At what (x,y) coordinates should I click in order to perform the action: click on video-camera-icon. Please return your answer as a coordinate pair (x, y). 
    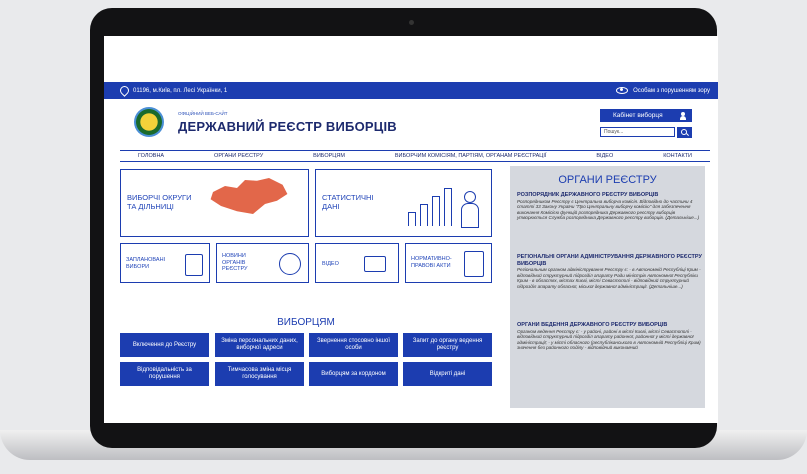
    Looking at the image, I should click on (375, 264).